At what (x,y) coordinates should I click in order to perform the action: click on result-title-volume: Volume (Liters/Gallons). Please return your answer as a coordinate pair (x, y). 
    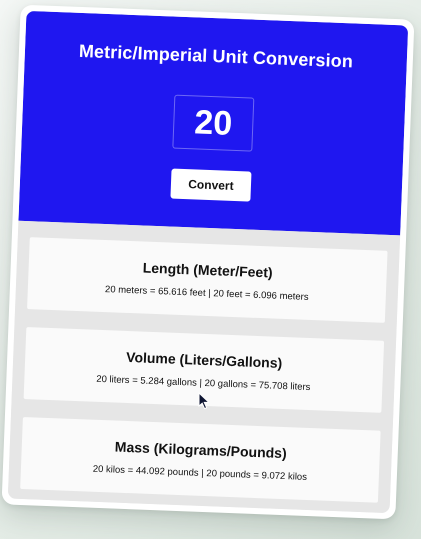
    Looking at the image, I should click on (204, 359).